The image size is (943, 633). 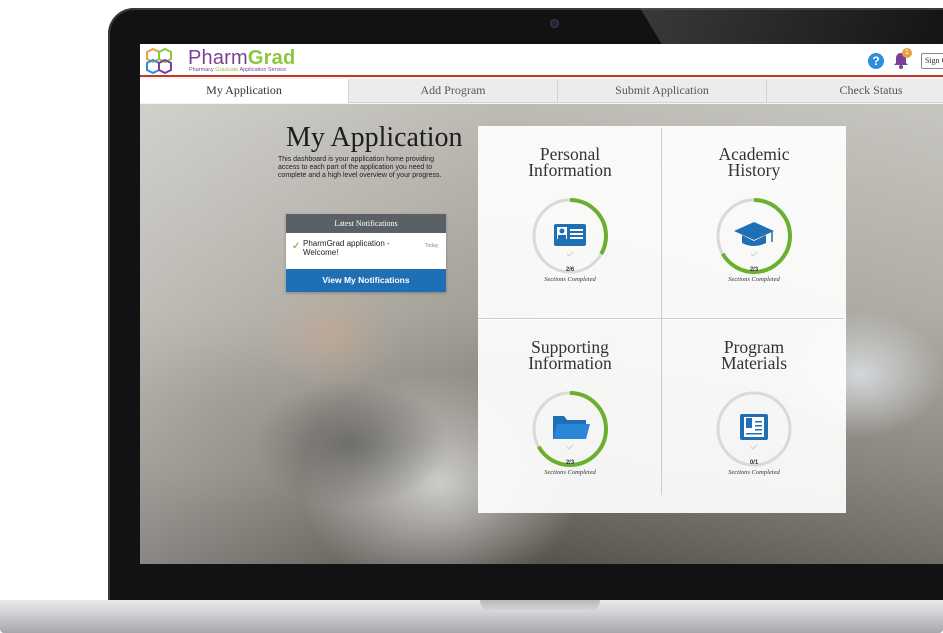 I want to click on card-title: Program Materials, so click(x=754, y=355).